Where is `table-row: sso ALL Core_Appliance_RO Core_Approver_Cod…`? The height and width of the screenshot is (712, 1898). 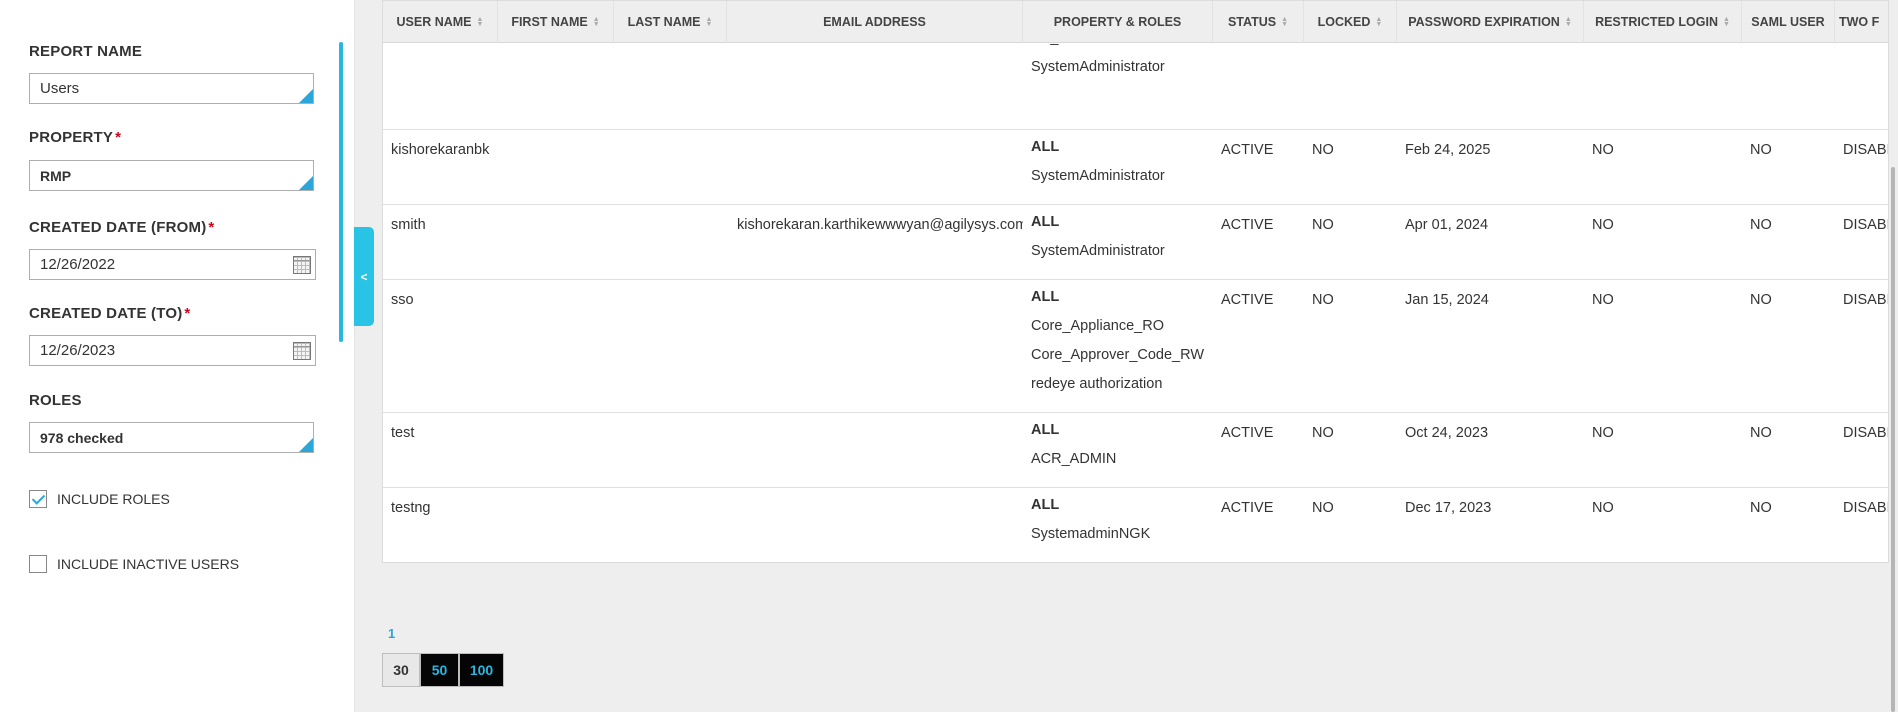
table-row: sso ALL Core_Appliance_RO Core_Approver_Cod… is located at coordinates (1136, 346).